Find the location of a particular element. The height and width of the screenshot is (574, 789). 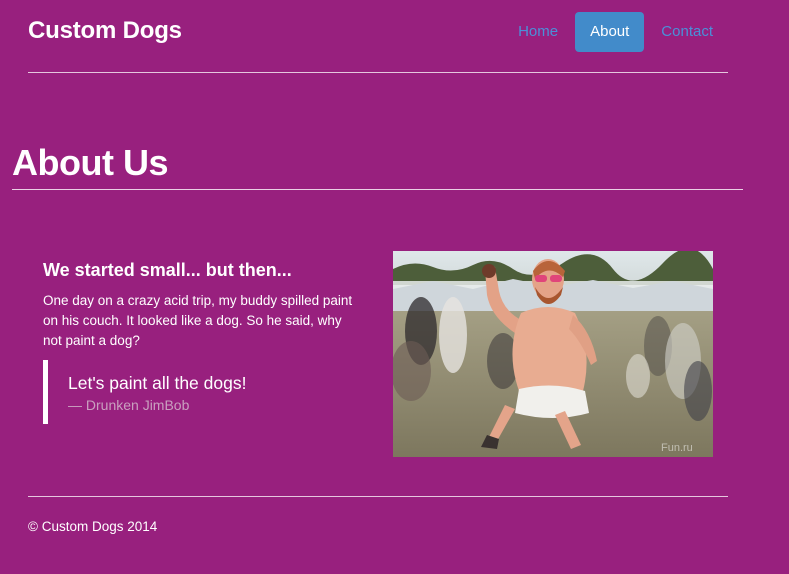

main-nav: Home About Contact is located at coordinates (614, 32).